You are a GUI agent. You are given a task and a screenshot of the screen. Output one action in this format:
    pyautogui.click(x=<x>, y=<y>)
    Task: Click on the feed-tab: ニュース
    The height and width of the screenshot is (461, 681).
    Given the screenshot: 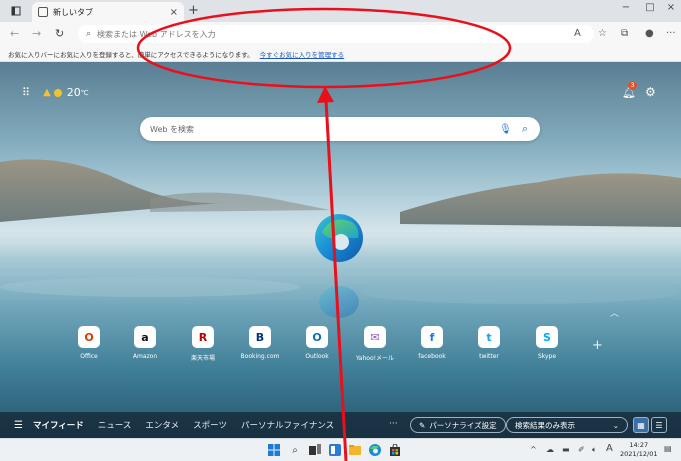 What is the action you would take?
    pyautogui.click(x=115, y=425)
    